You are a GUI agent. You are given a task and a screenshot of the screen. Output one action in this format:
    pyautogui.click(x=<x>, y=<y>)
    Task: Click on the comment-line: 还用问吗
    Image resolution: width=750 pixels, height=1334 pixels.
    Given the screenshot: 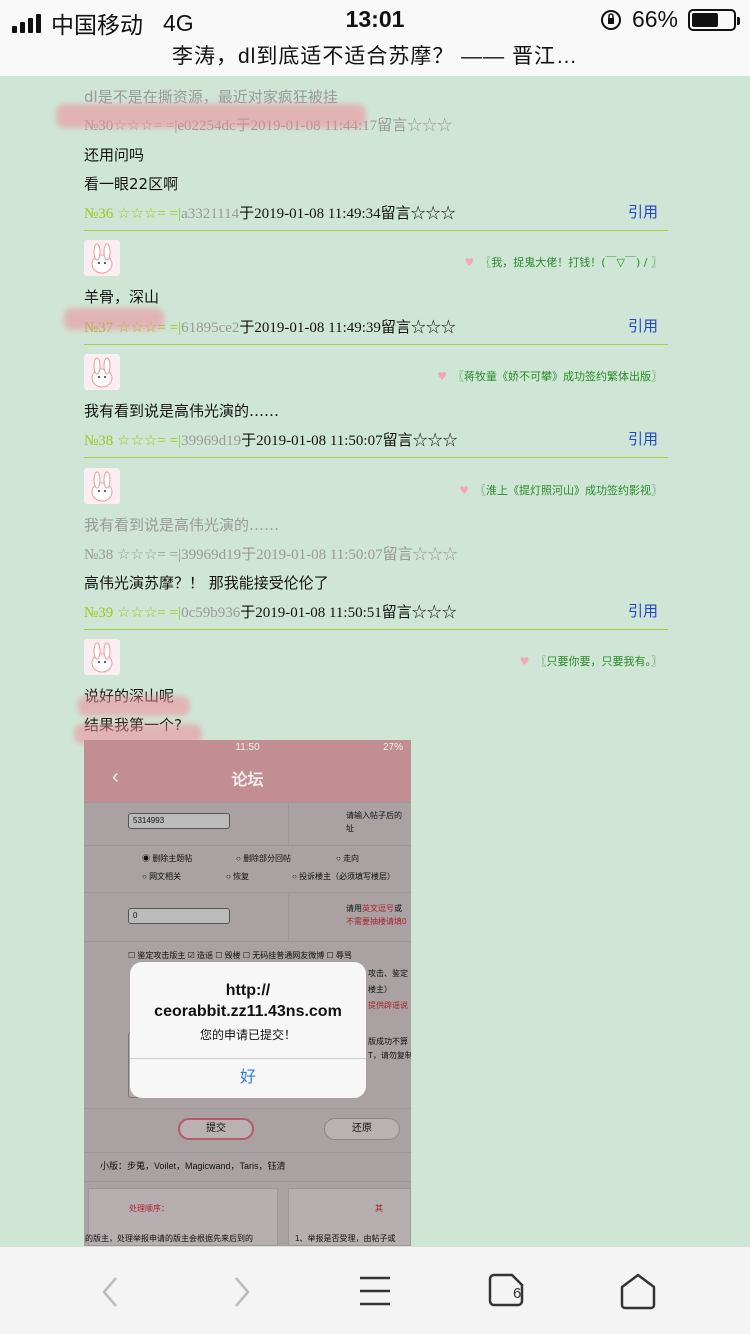 What is the action you would take?
    pyautogui.click(x=114, y=155)
    